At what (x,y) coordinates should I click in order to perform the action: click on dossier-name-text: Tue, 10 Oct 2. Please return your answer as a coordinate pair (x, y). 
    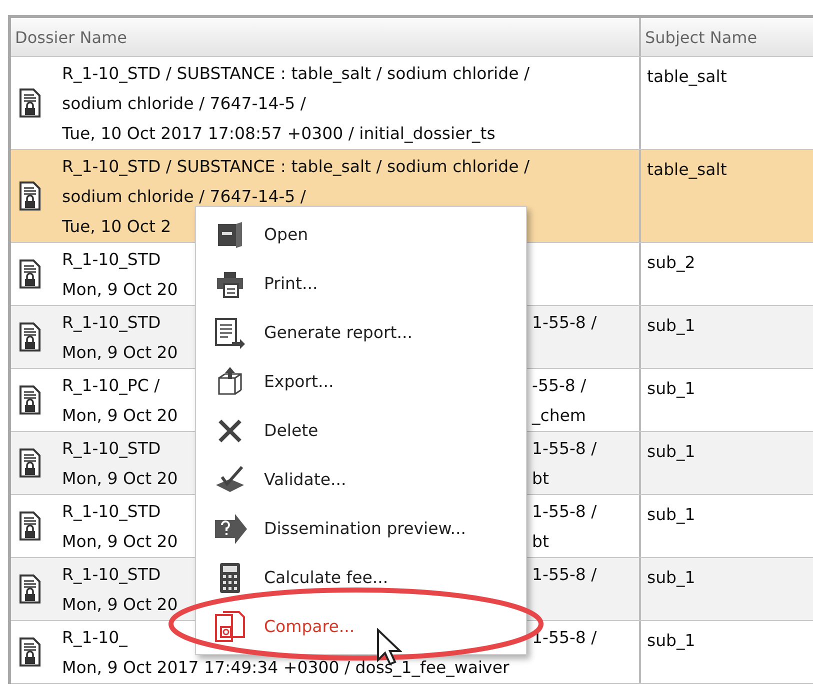
    Looking at the image, I should click on (117, 226).